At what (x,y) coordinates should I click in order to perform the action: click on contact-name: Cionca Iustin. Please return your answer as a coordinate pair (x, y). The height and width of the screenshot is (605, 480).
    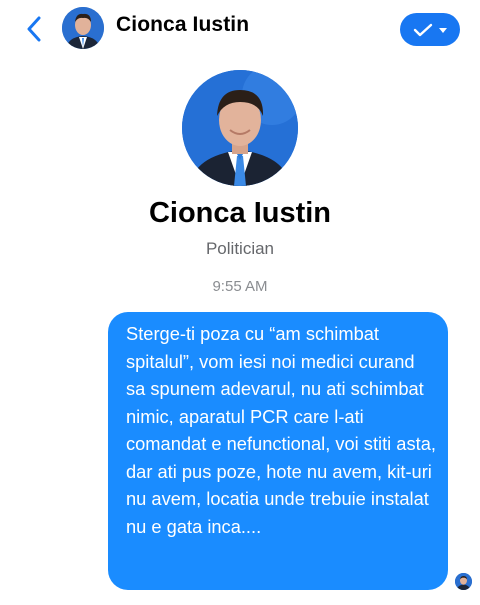
    Looking at the image, I should click on (182, 25).